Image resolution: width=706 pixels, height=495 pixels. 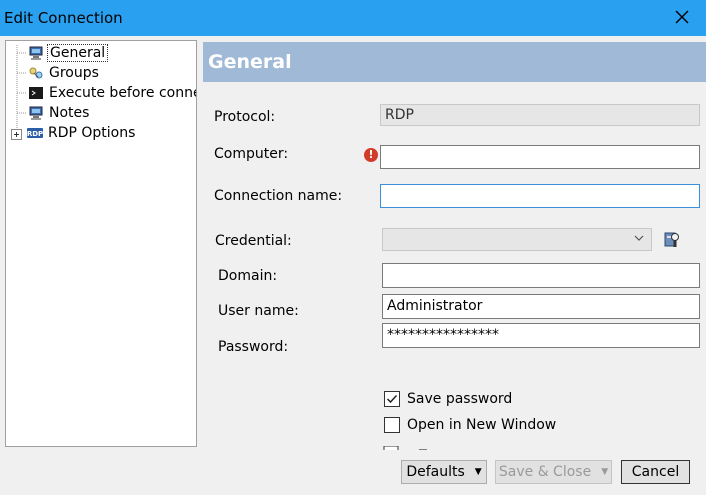 What do you see at coordinates (541, 275) in the screenshot?
I see `domain-input` at bounding box center [541, 275].